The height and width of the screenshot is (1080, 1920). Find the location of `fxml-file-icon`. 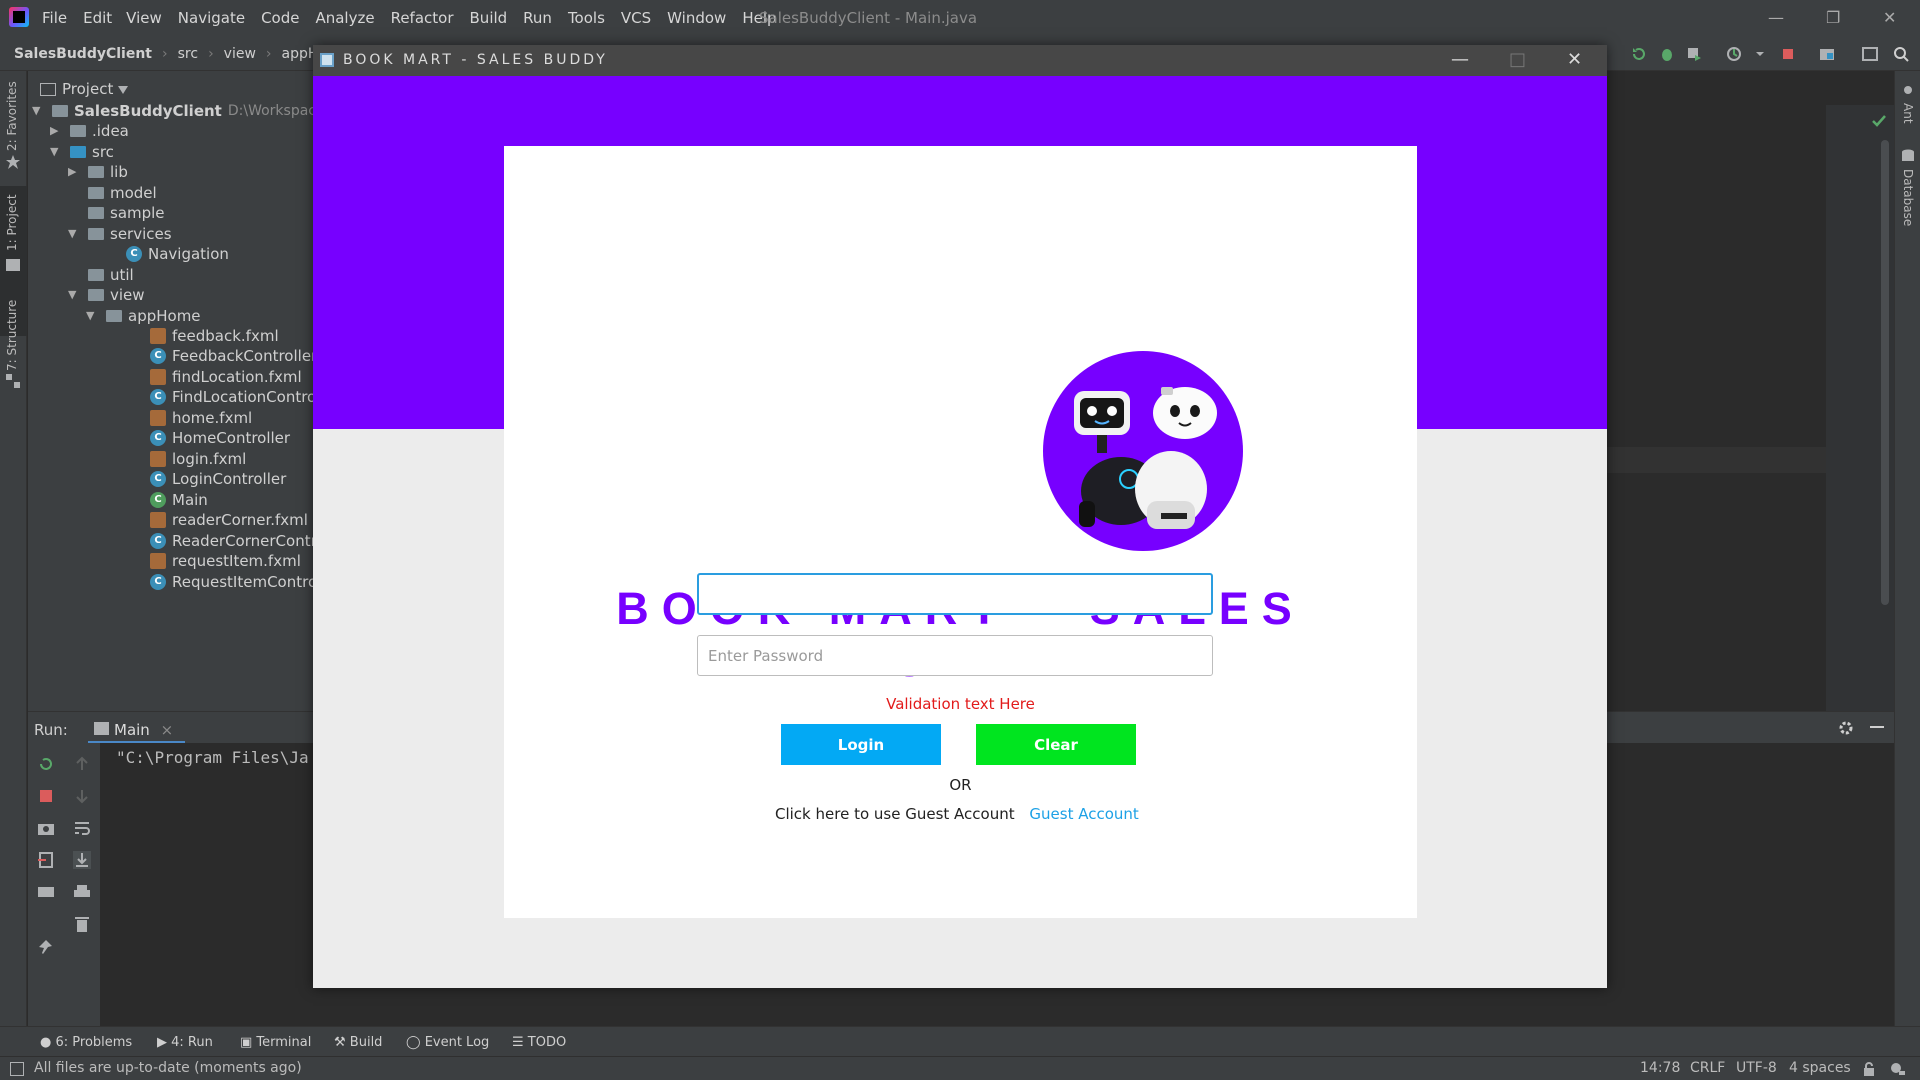

fxml-file-icon is located at coordinates (158, 519).